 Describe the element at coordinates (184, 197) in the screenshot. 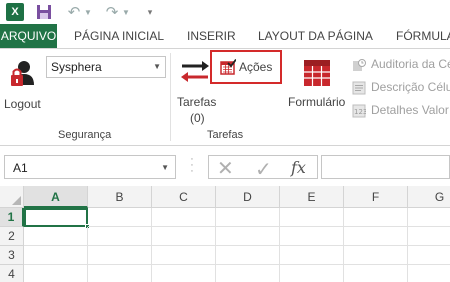

I see `column-header-c: C` at that location.